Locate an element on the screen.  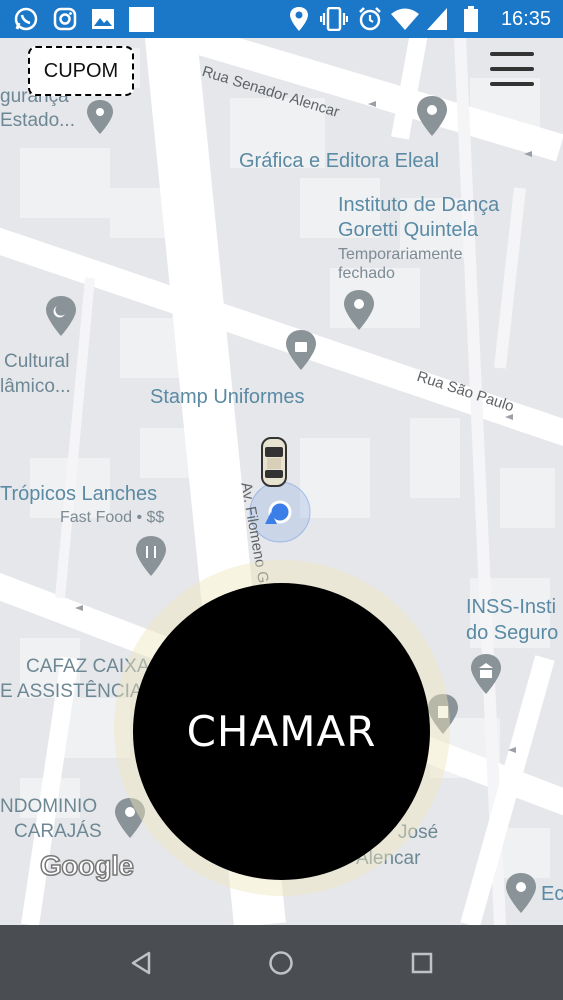
place-status-danca-1: Temporariamente is located at coordinates (400, 254).